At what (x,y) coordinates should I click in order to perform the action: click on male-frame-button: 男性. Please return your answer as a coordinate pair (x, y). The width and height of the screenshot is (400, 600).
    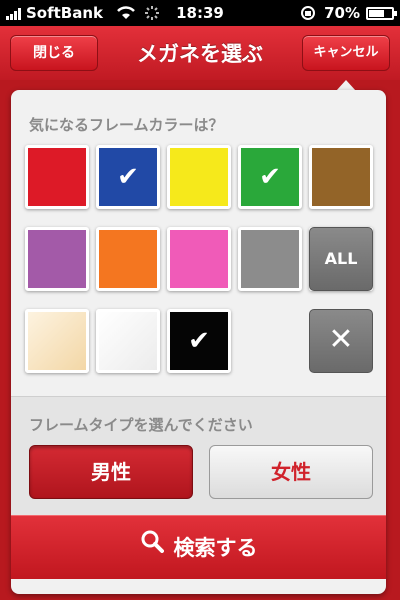
    Looking at the image, I should click on (111, 472).